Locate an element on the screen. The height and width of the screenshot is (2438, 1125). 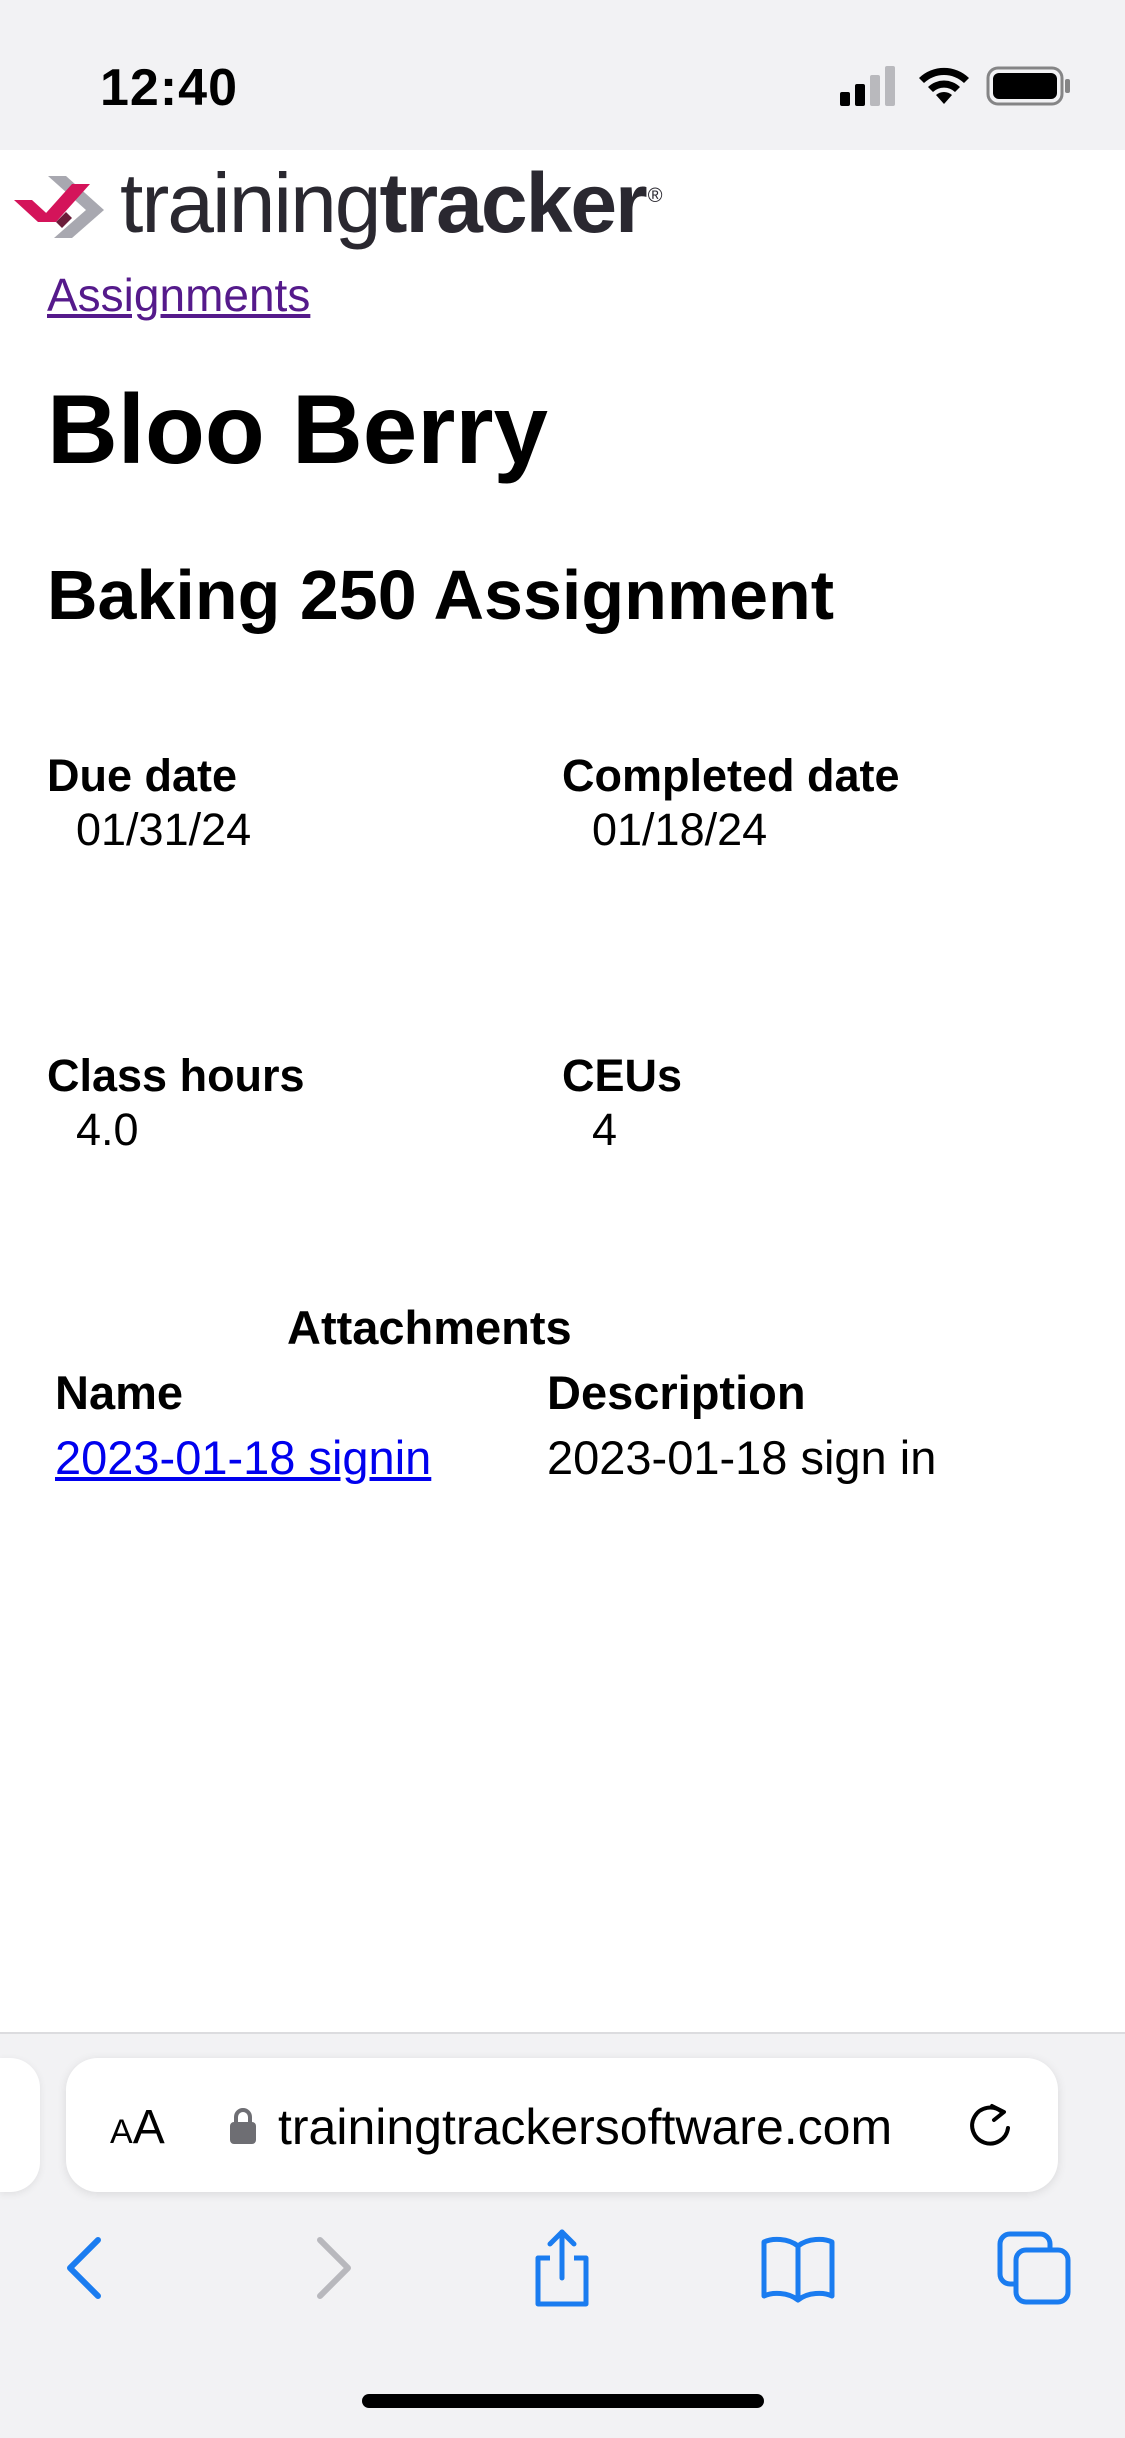
forward-chevron-icon is located at coordinates (330, 2268).